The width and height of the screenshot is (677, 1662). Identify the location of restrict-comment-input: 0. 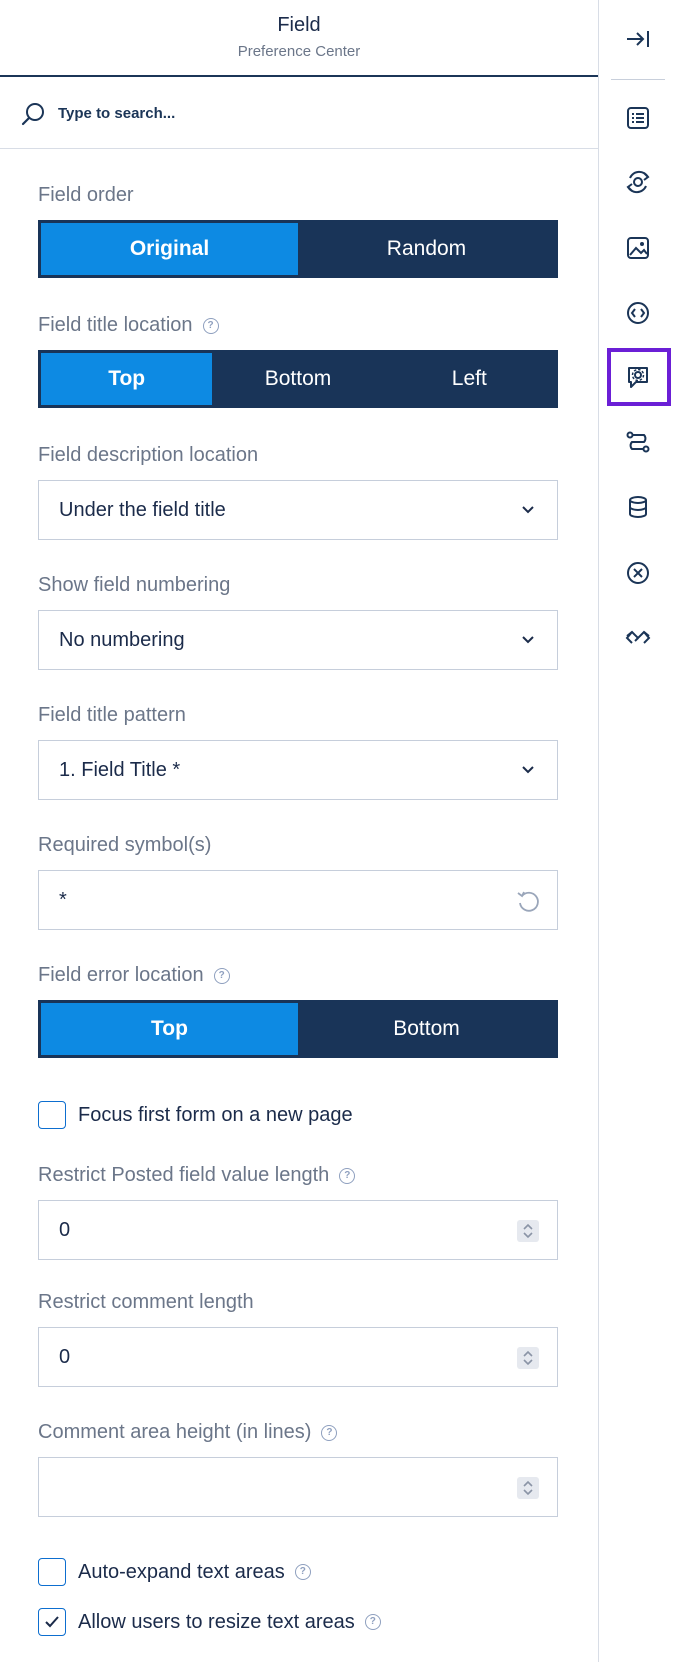
(298, 1357).